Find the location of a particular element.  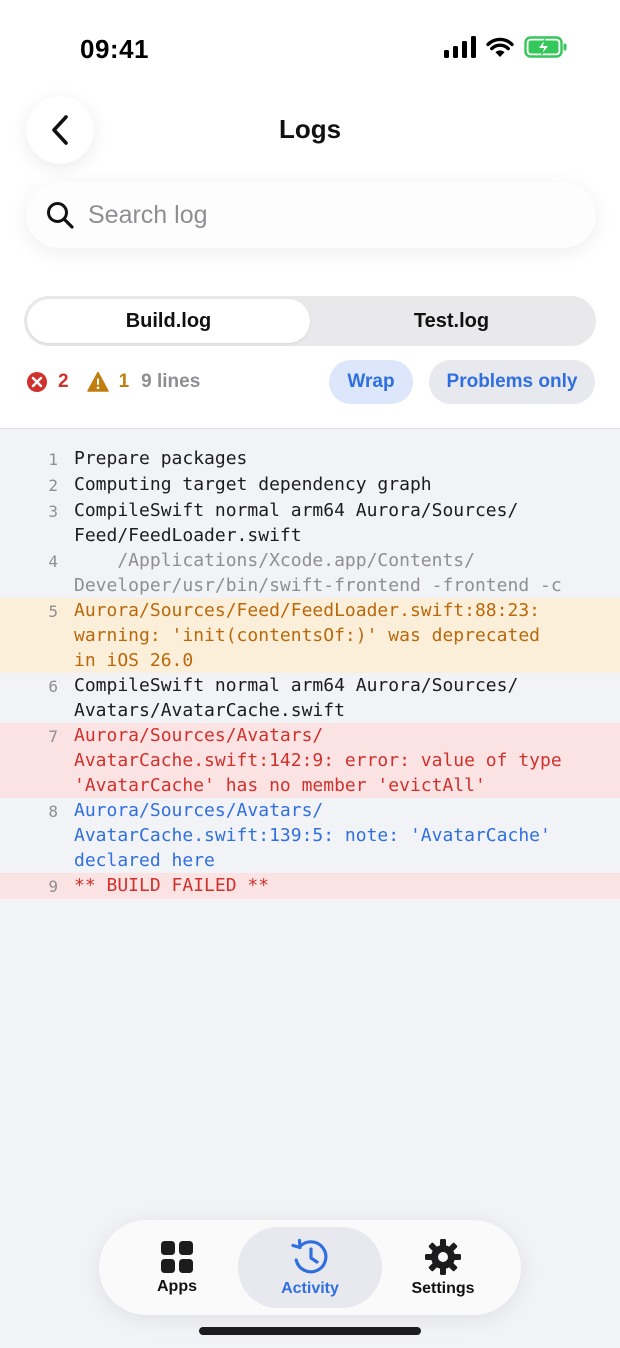

status-time: 09:41 is located at coordinates (114, 49).